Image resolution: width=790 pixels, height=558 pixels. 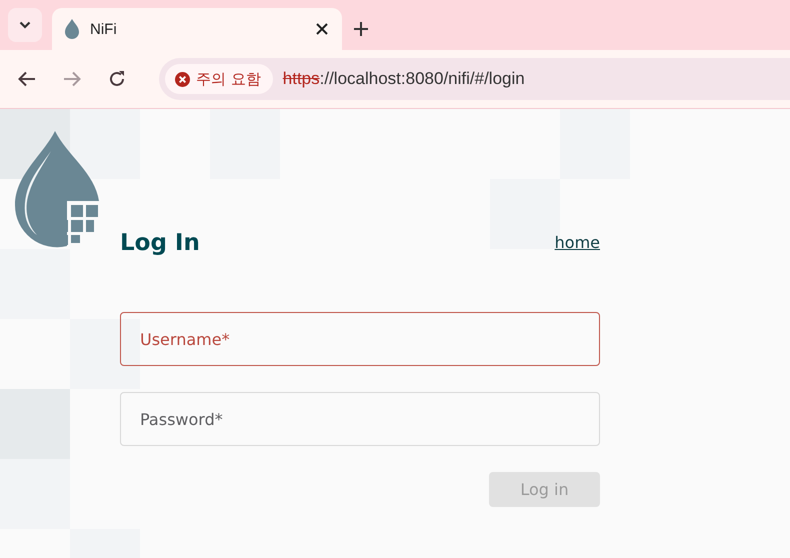 What do you see at coordinates (197, 29) in the screenshot?
I see `browser-tab: NiFi` at bounding box center [197, 29].